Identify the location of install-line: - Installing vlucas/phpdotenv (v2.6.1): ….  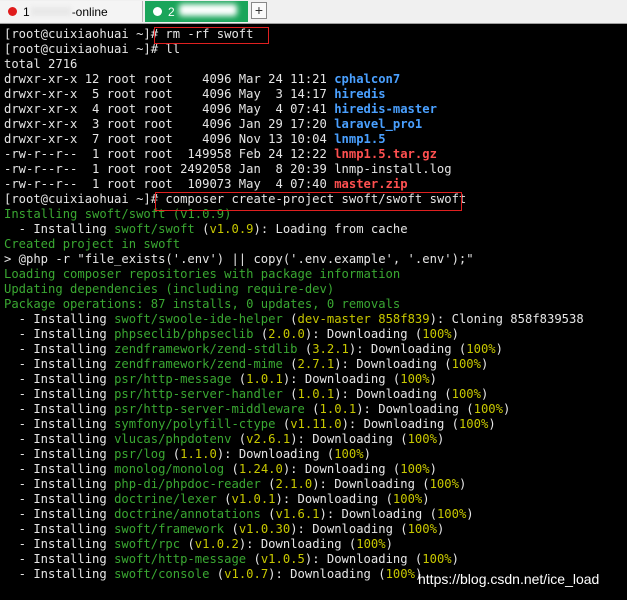
(314, 439).